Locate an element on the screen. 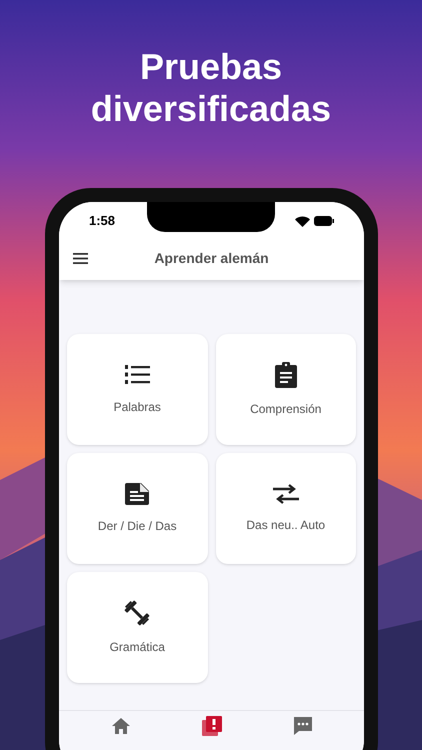 This screenshot has width=422, height=750. test-tile: Palabras is located at coordinates (137, 389).